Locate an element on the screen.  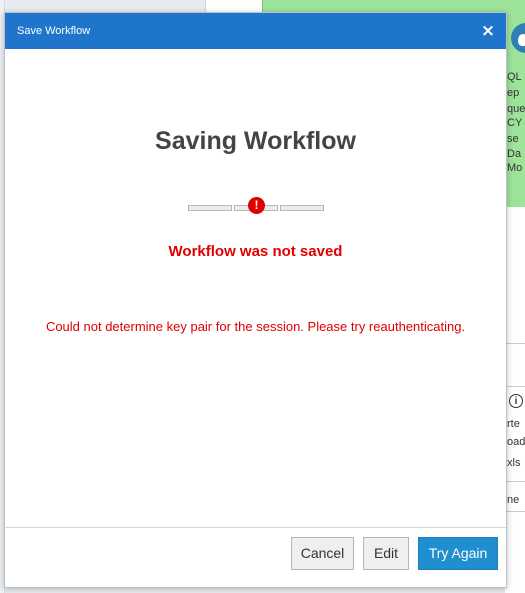
background-text-line: CY is located at coordinates (515, 123).